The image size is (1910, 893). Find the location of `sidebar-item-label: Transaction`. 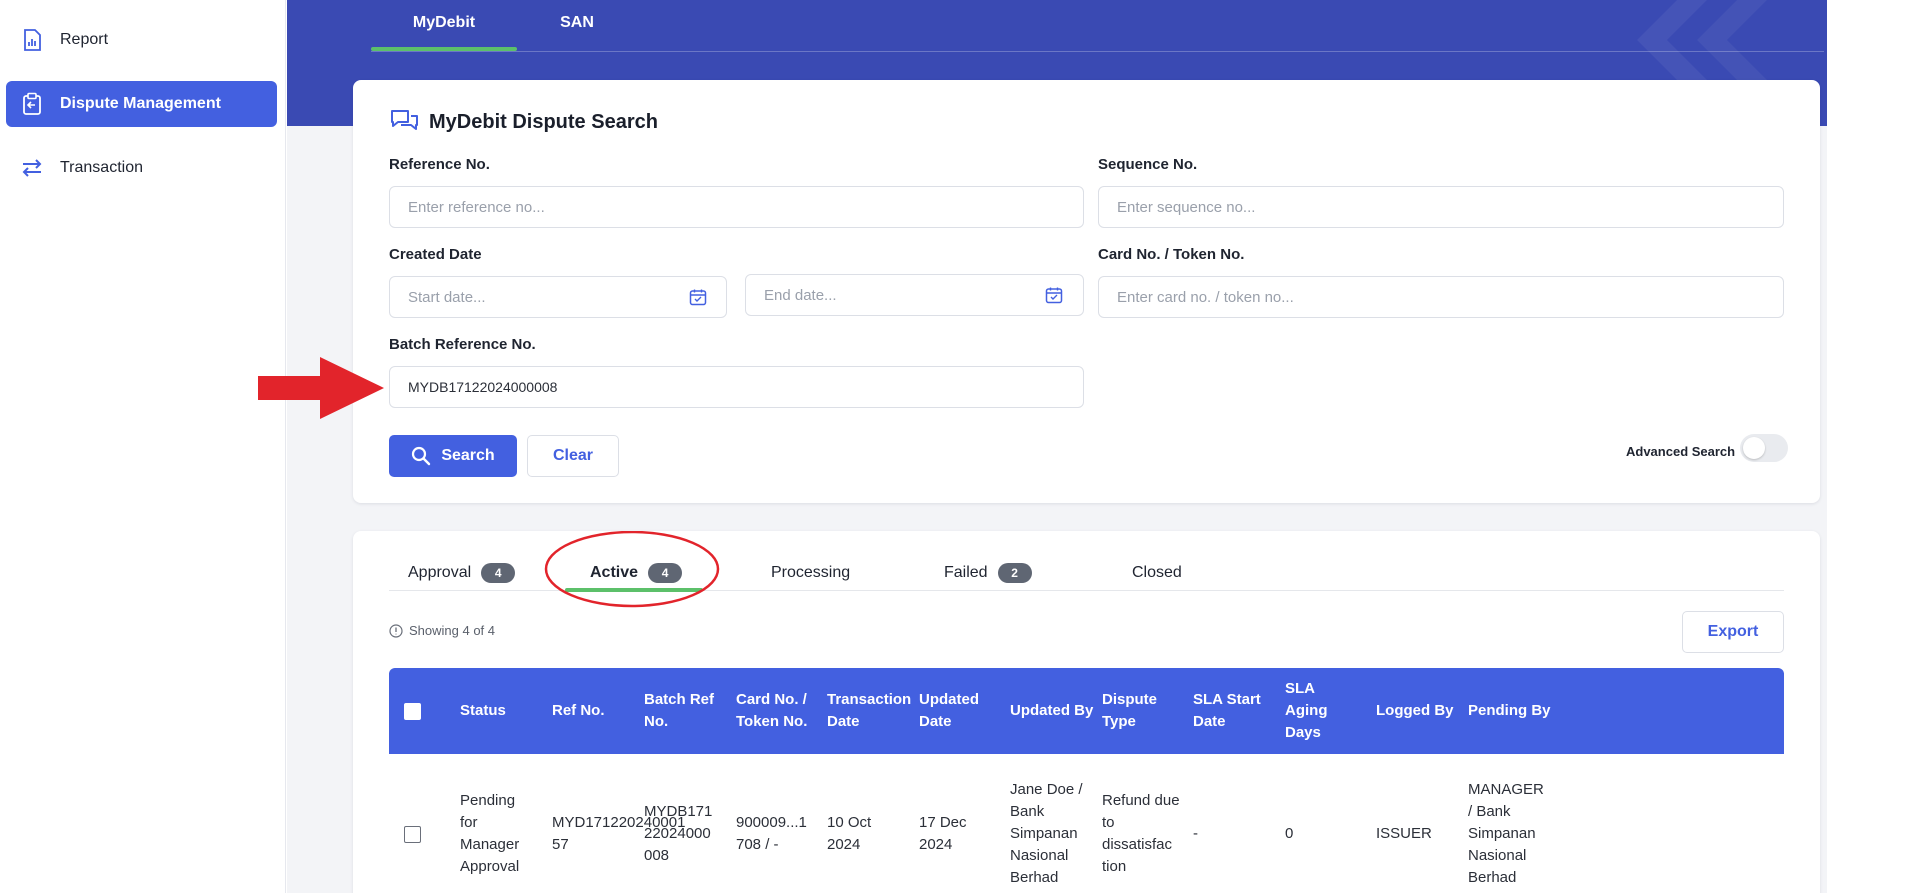

sidebar-item-label: Transaction is located at coordinates (101, 167).